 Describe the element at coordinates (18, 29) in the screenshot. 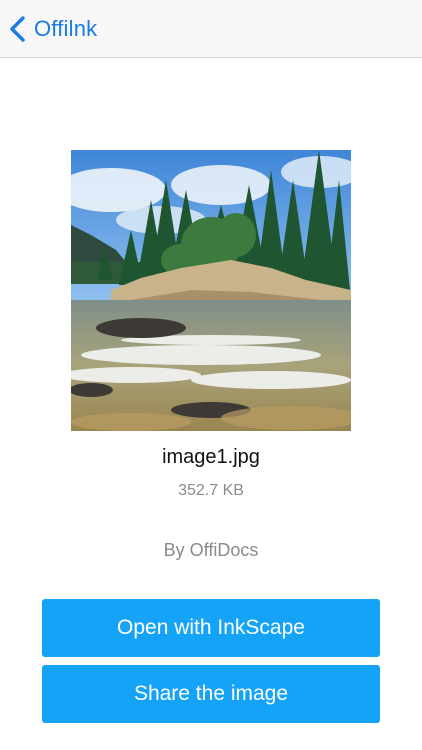

I see `chevron-left-icon` at that location.